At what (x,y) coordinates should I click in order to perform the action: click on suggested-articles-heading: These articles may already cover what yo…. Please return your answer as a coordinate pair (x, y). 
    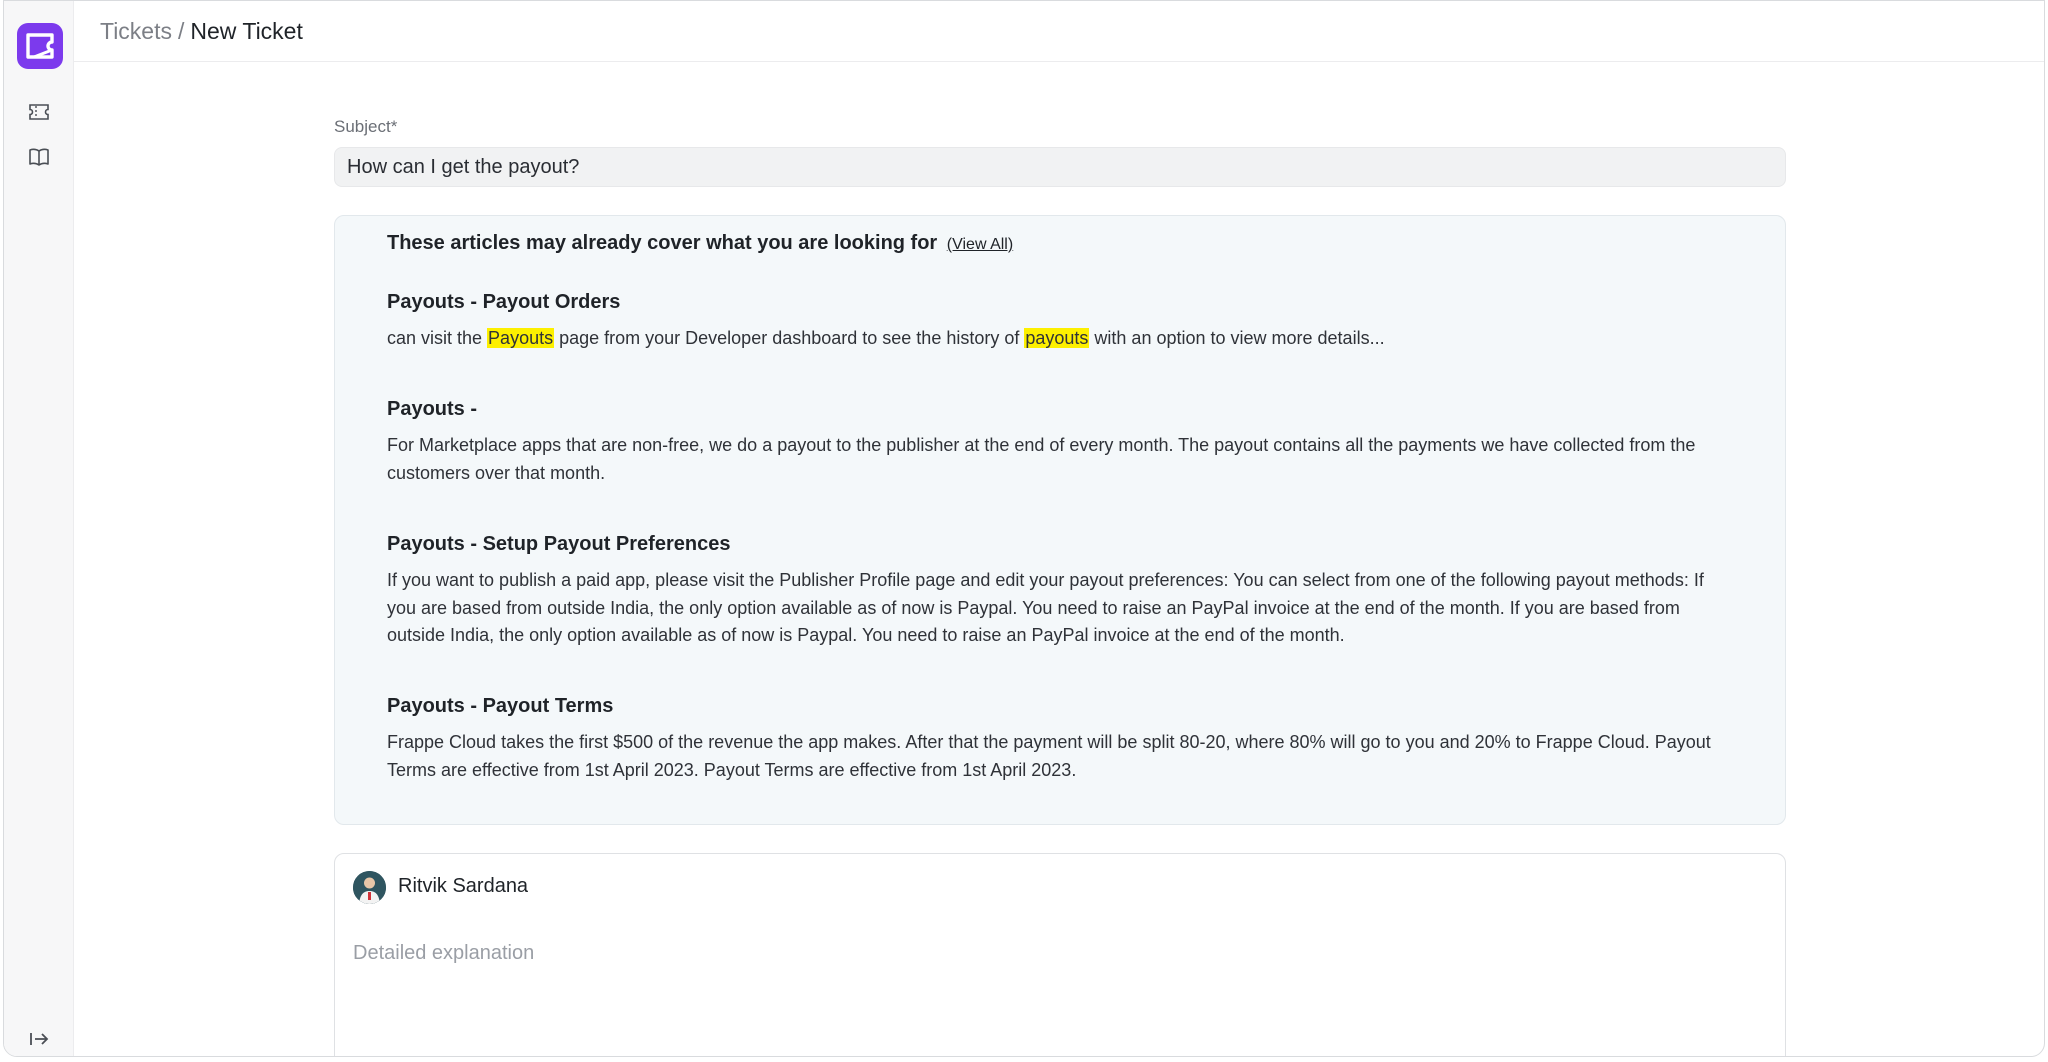
    Looking at the image, I should click on (700, 243).